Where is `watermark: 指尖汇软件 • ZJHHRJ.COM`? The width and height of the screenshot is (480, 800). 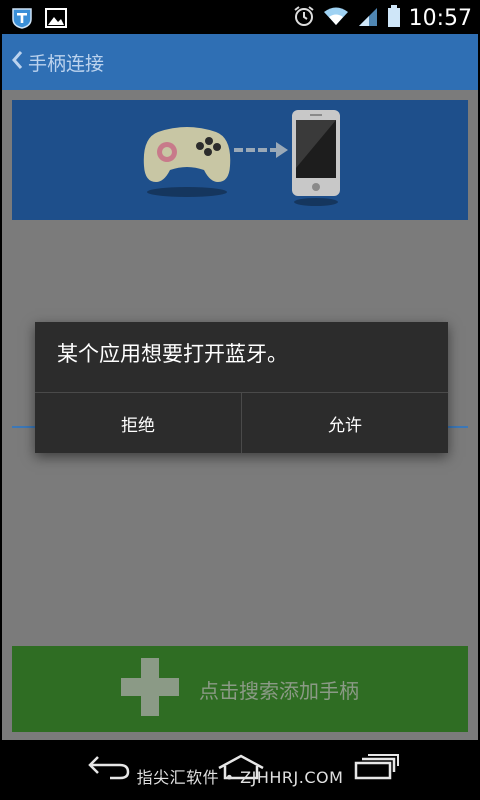 watermark: 指尖汇软件 • ZJHHRJ.COM is located at coordinates (240, 777).